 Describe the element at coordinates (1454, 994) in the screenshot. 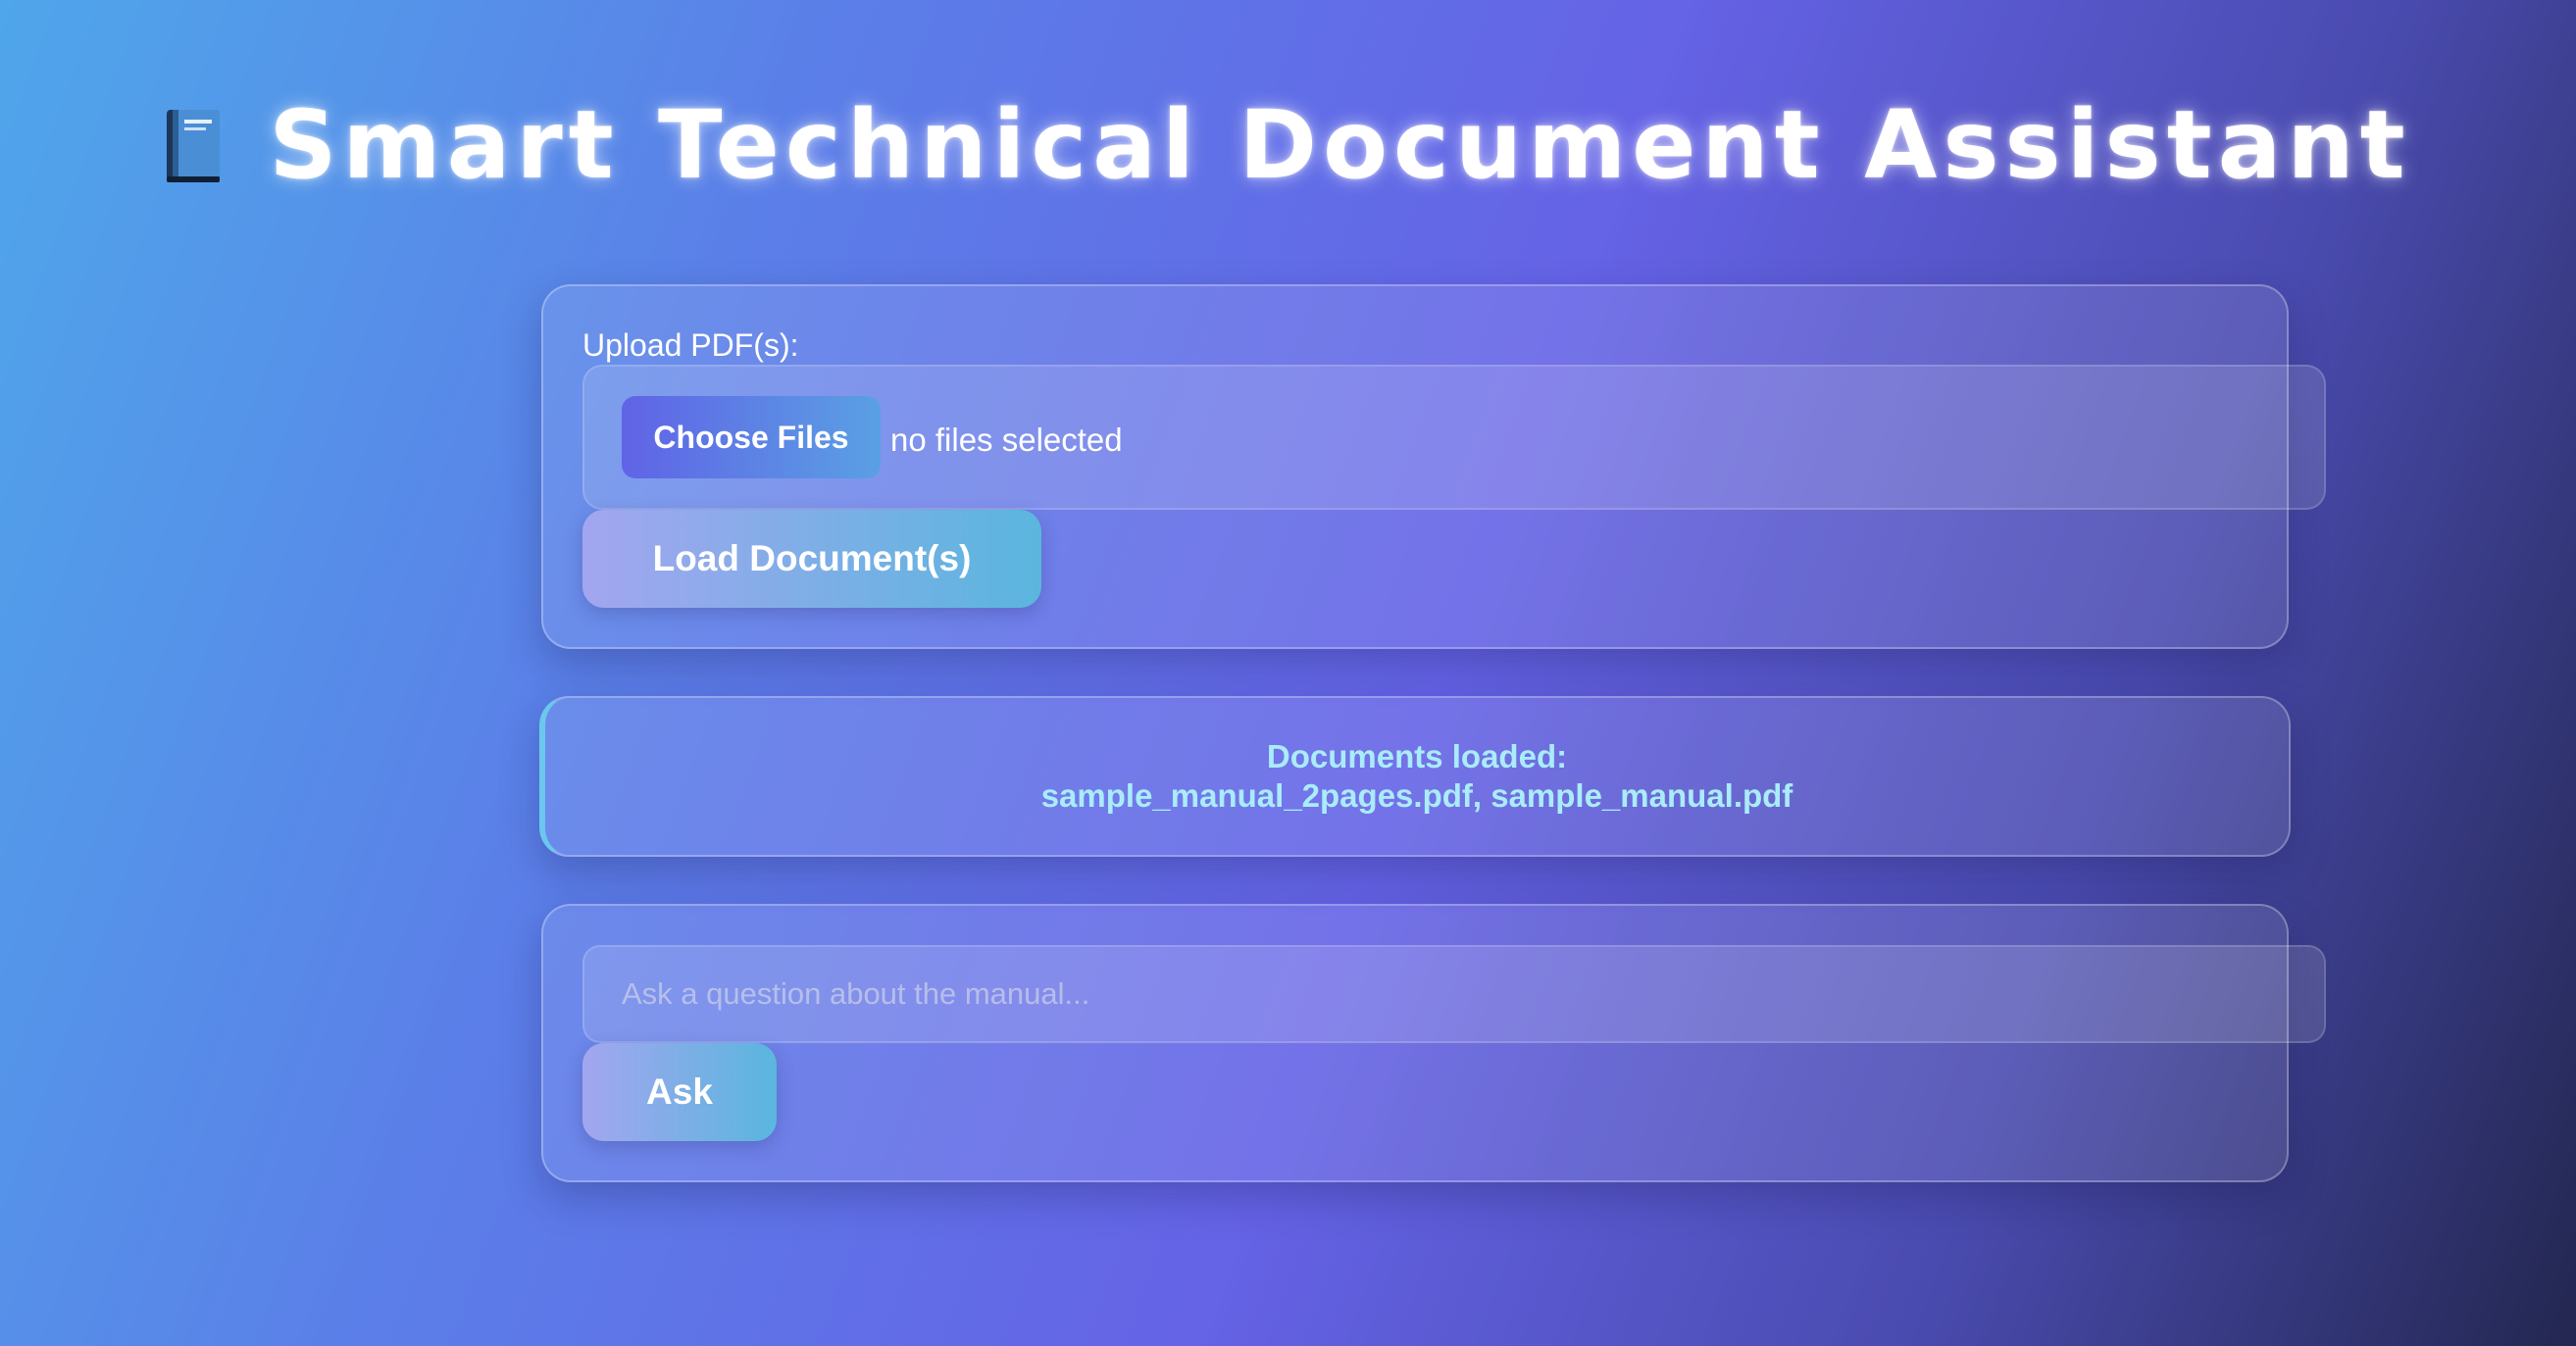

I see `question-input` at that location.